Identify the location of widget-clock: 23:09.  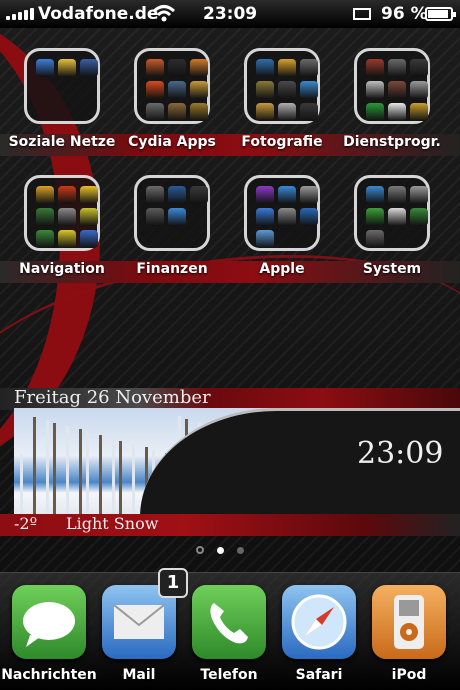
(400, 453).